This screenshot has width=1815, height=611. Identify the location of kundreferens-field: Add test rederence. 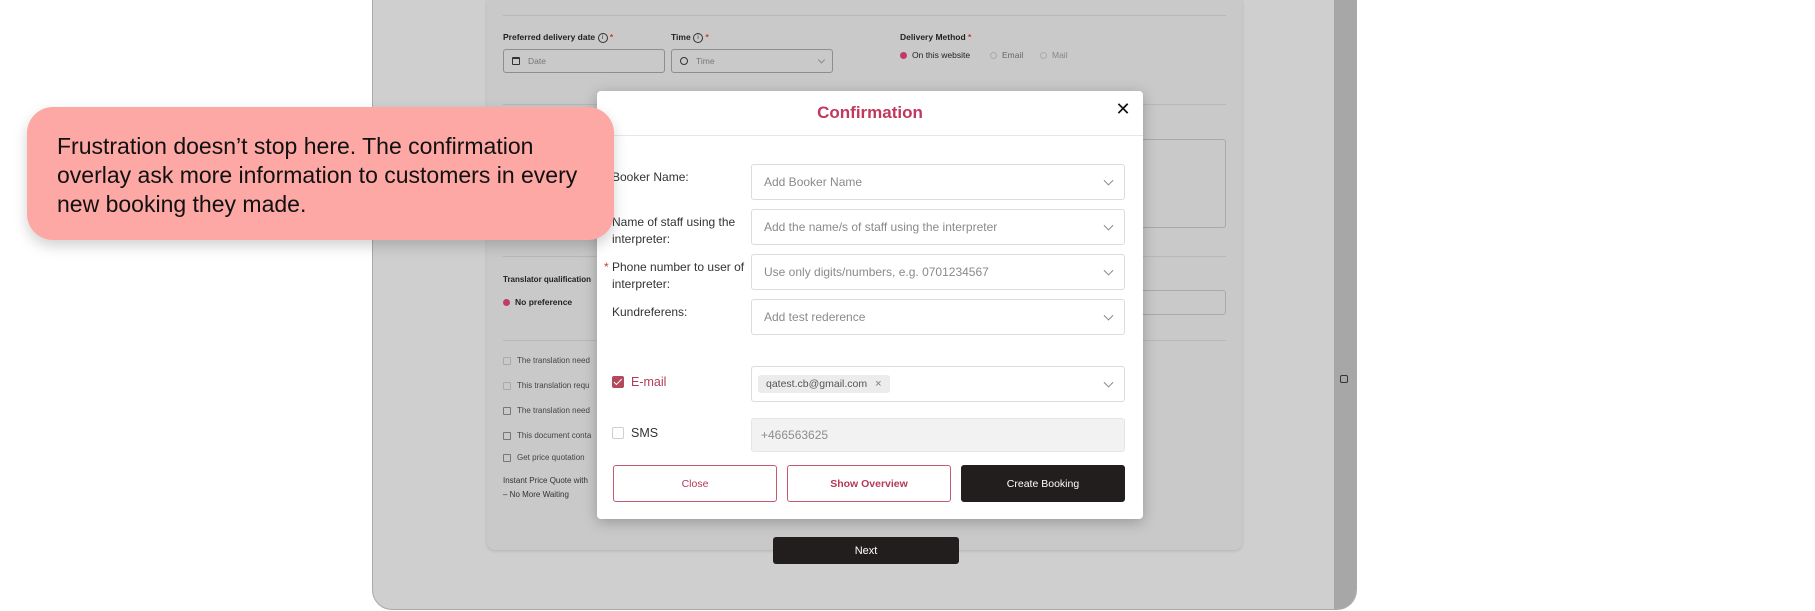
(938, 317).